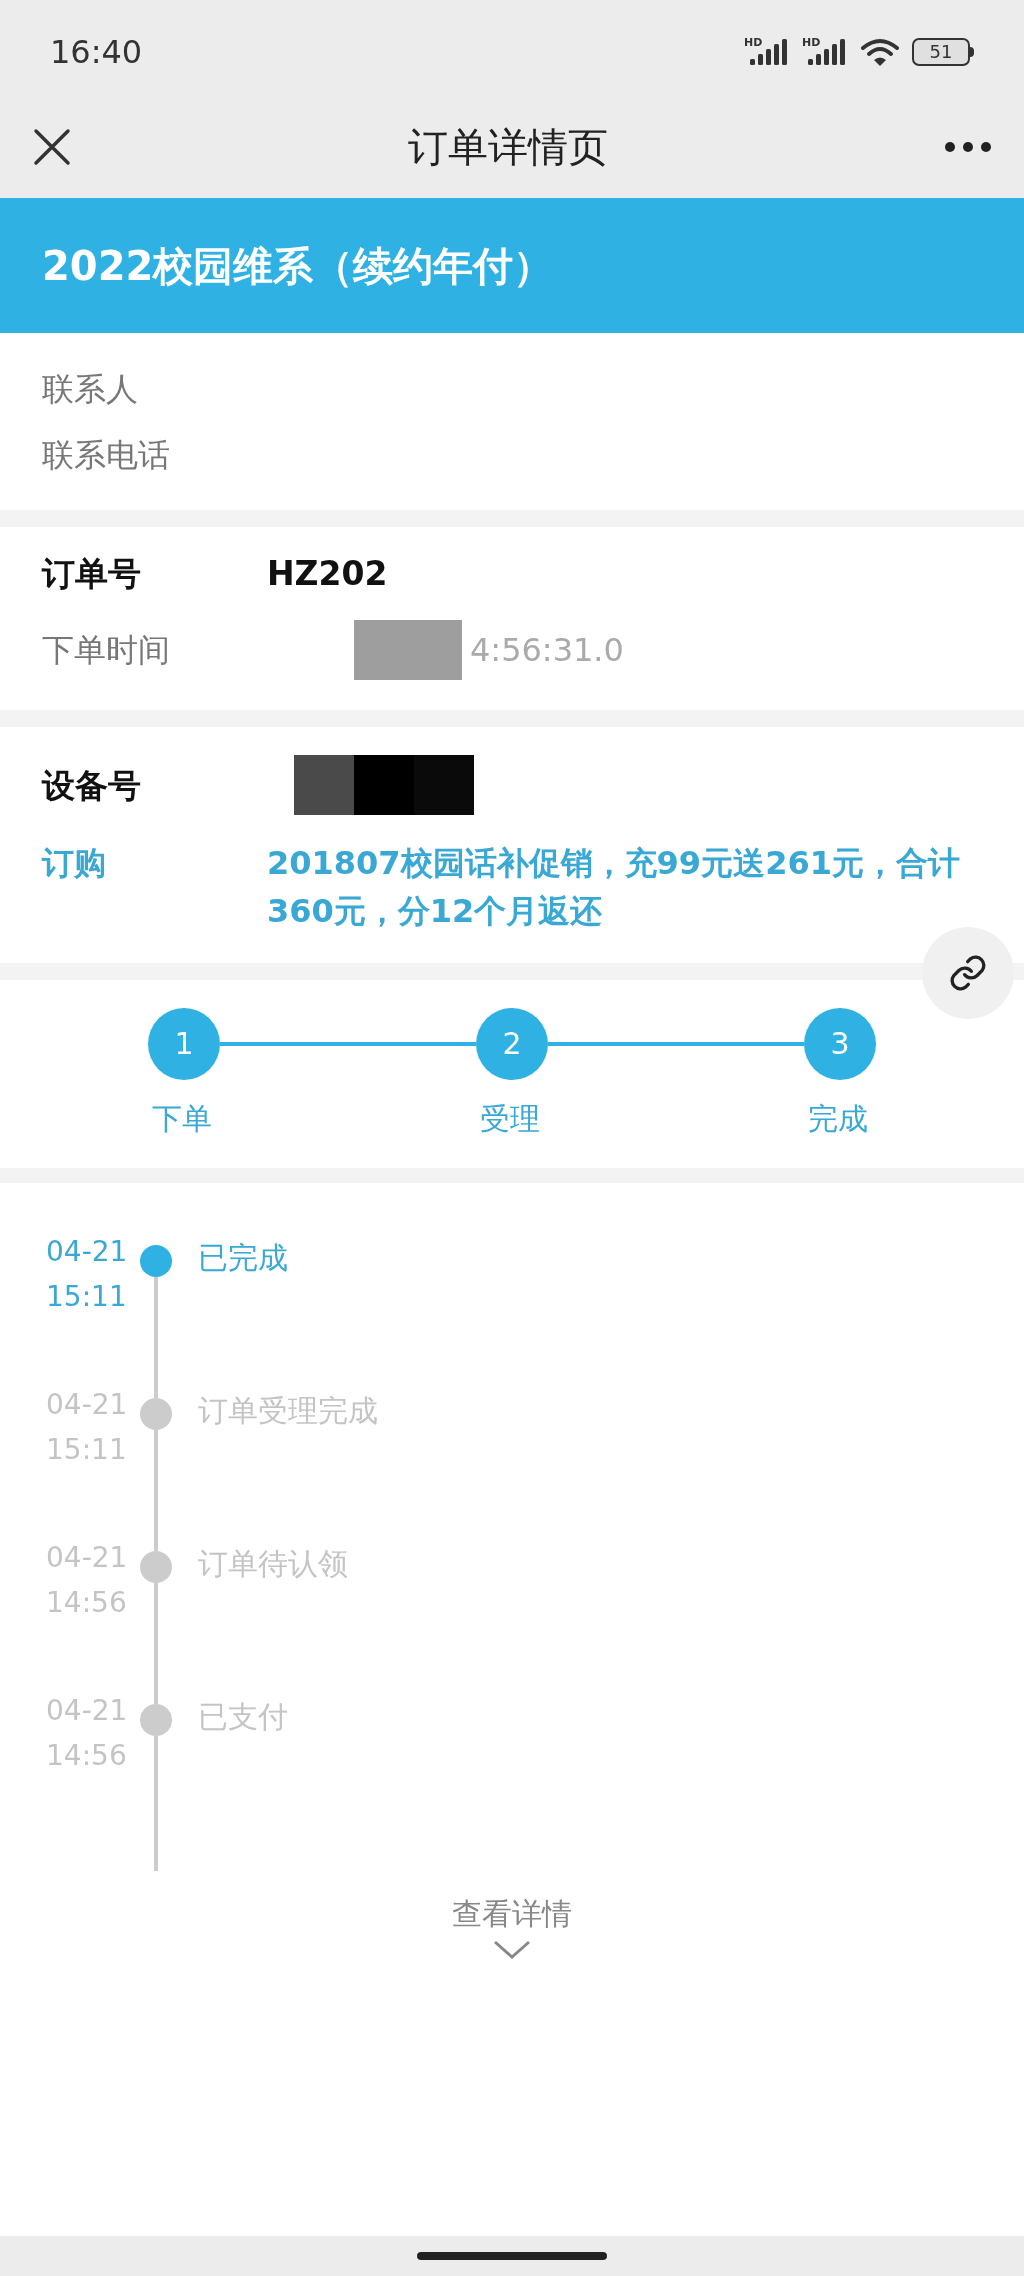 Image resolution: width=1024 pixels, height=2276 pixels. What do you see at coordinates (508, 147) in the screenshot?
I see `page-title: 订单详情页` at bounding box center [508, 147].